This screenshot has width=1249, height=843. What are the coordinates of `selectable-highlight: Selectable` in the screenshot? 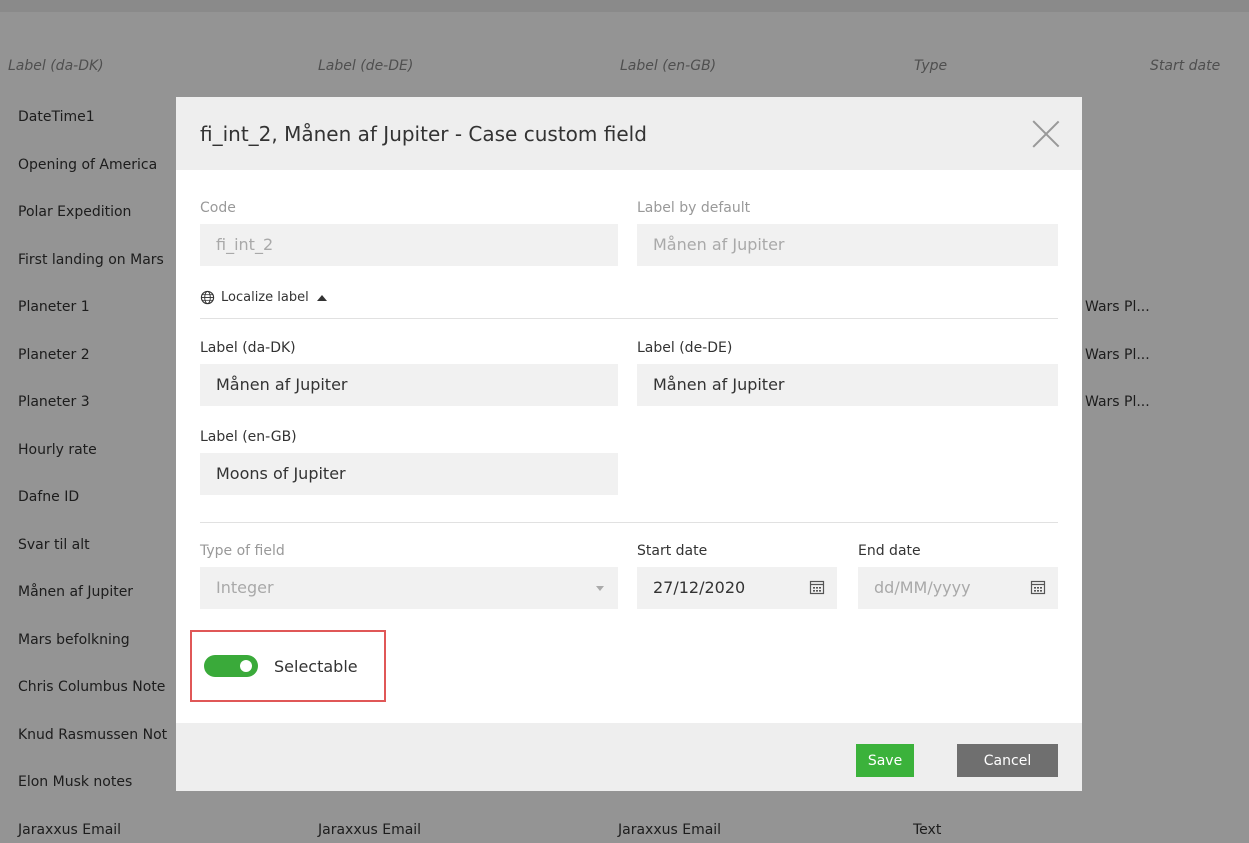 It's located at (288, 666).